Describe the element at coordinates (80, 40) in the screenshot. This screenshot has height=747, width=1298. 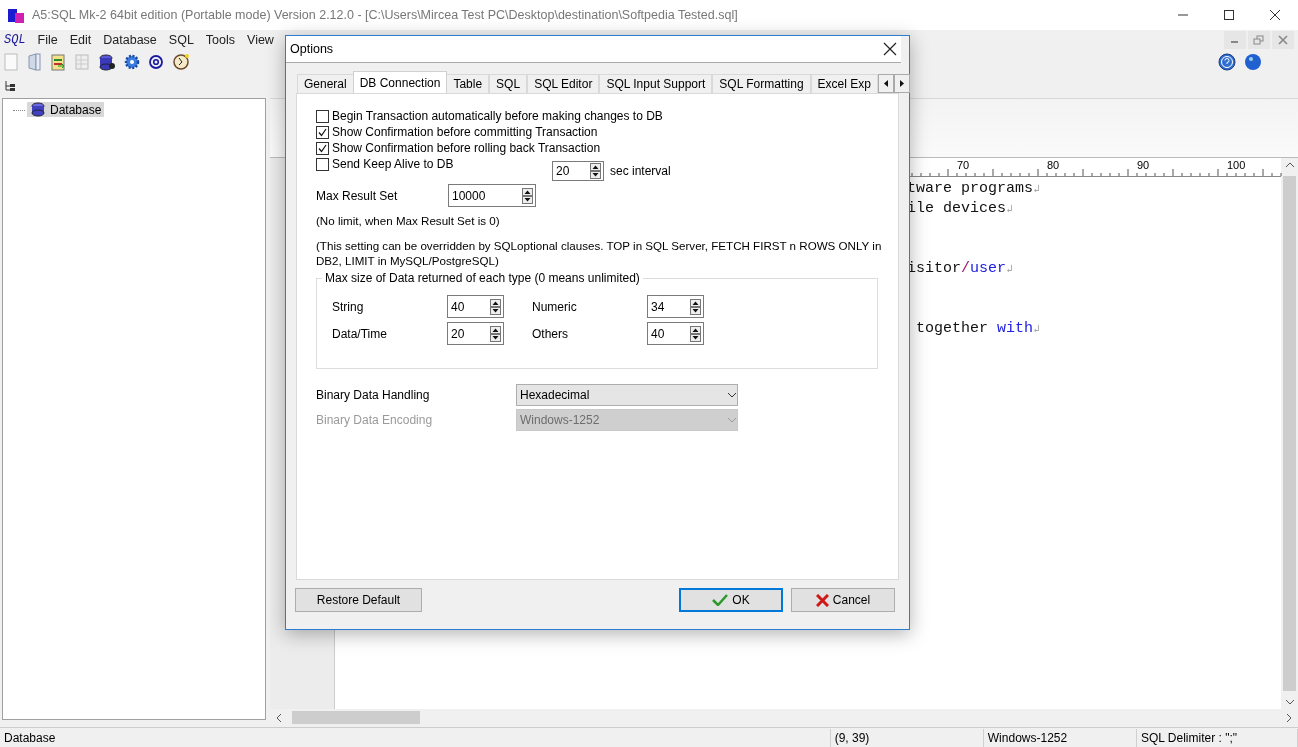
I see `menu-item: Edit` at that location.